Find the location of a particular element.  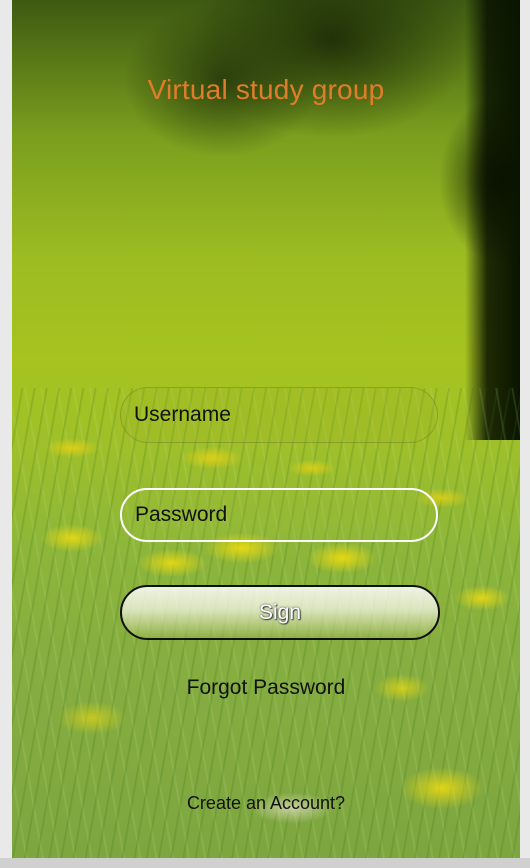

password-input is located at coordinates (285, 515).